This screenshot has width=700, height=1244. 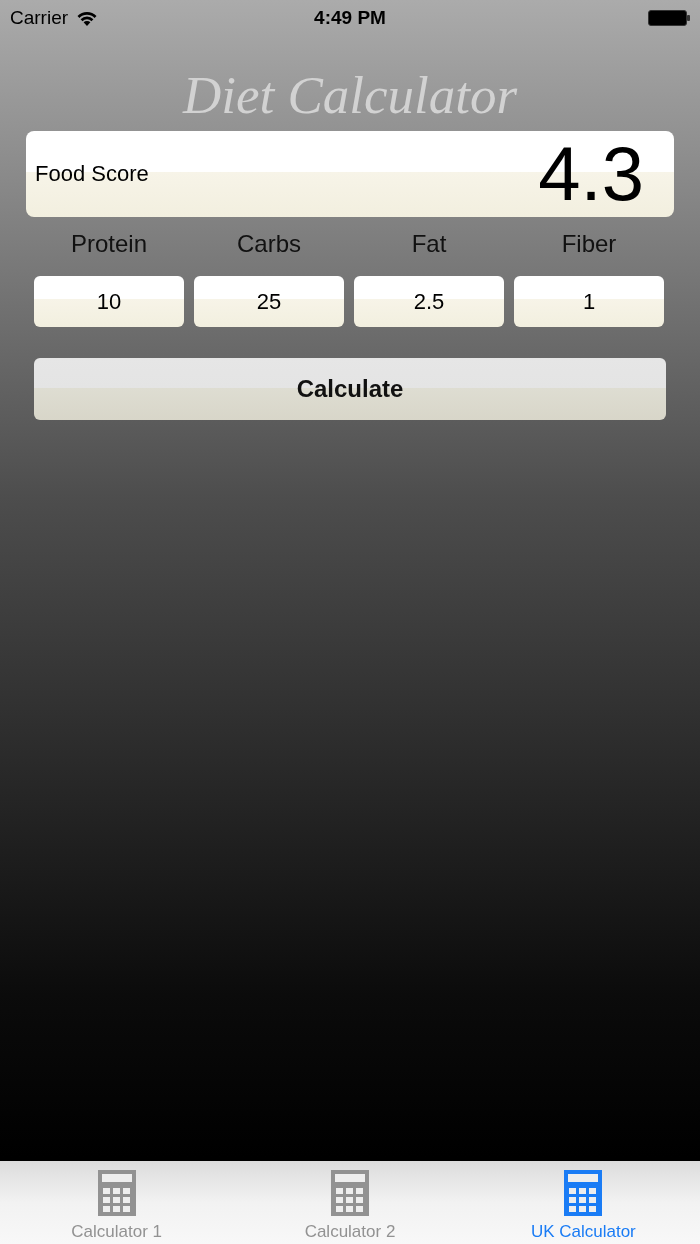 I want to click on battery-icon, so click(x=669, y=18).